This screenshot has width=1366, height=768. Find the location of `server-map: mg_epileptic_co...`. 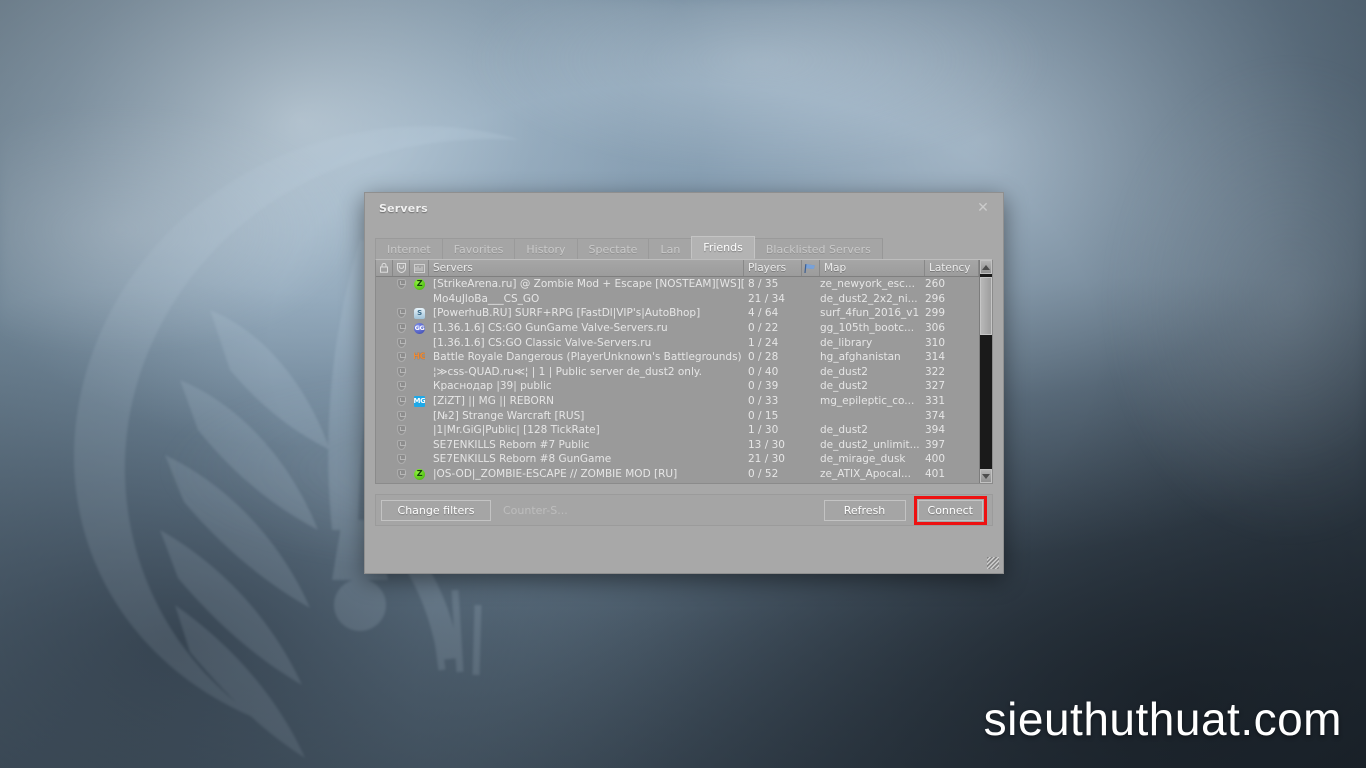

server-map: mg_epileptic_co... is located at coordinates (867, 401).